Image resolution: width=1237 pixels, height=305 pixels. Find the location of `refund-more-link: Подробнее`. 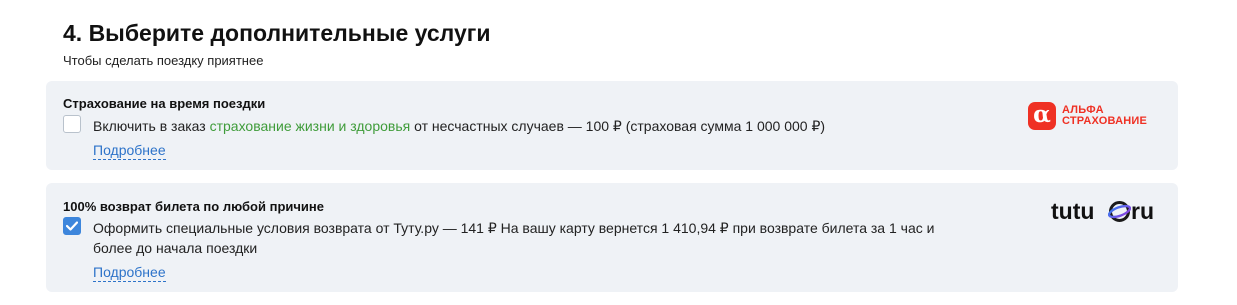

refund-more-link: Подробнее is located at coordinates (129, 273).